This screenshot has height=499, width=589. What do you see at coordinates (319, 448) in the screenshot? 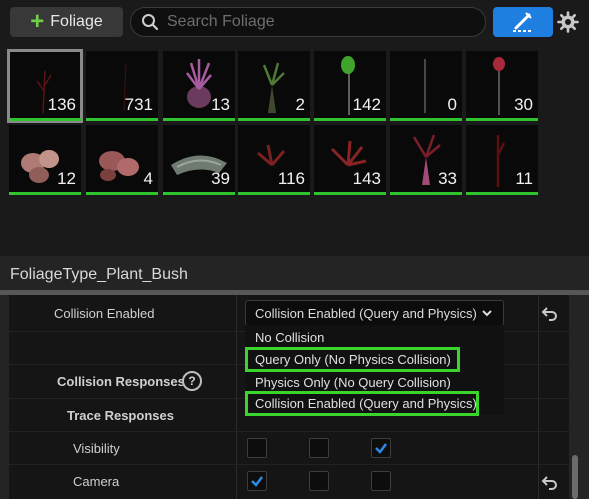
I see `visibility-overlap-checkbox` at bounding box center [319, 448].